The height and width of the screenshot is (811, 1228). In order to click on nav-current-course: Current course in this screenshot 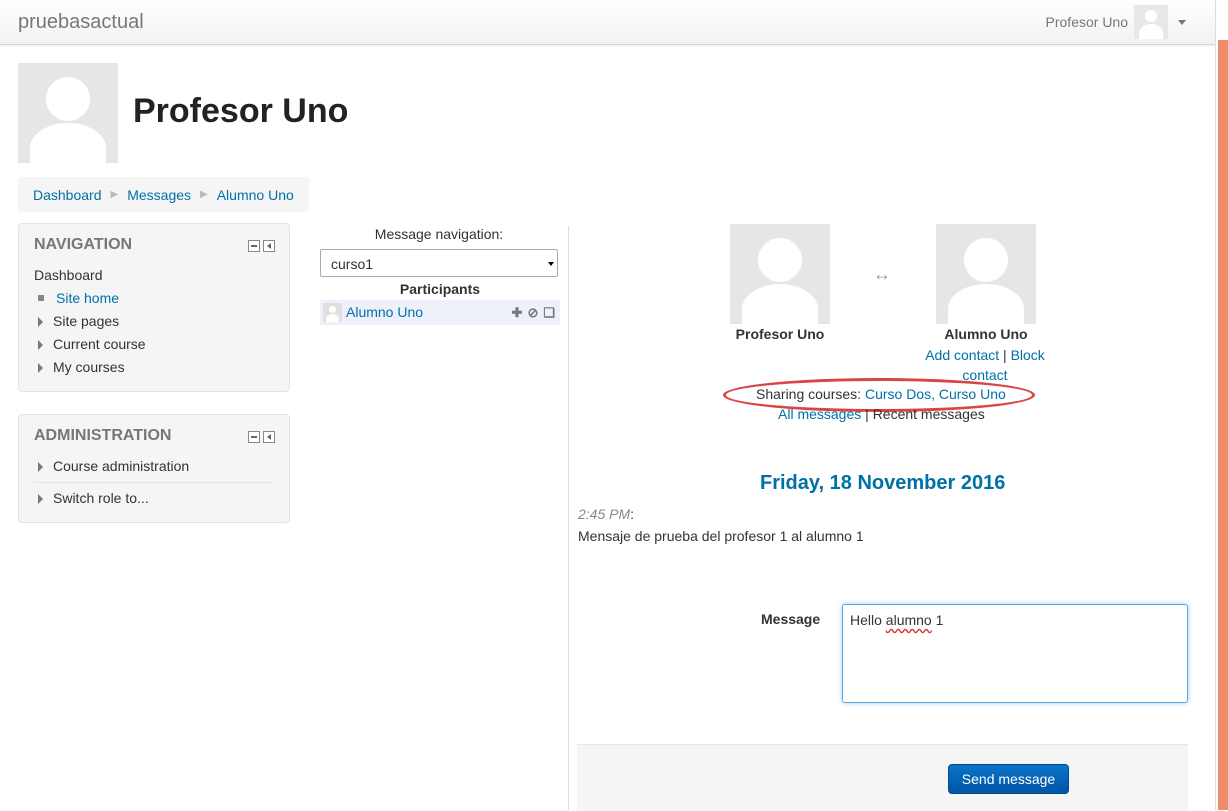, I will do `click(92, 344)`.